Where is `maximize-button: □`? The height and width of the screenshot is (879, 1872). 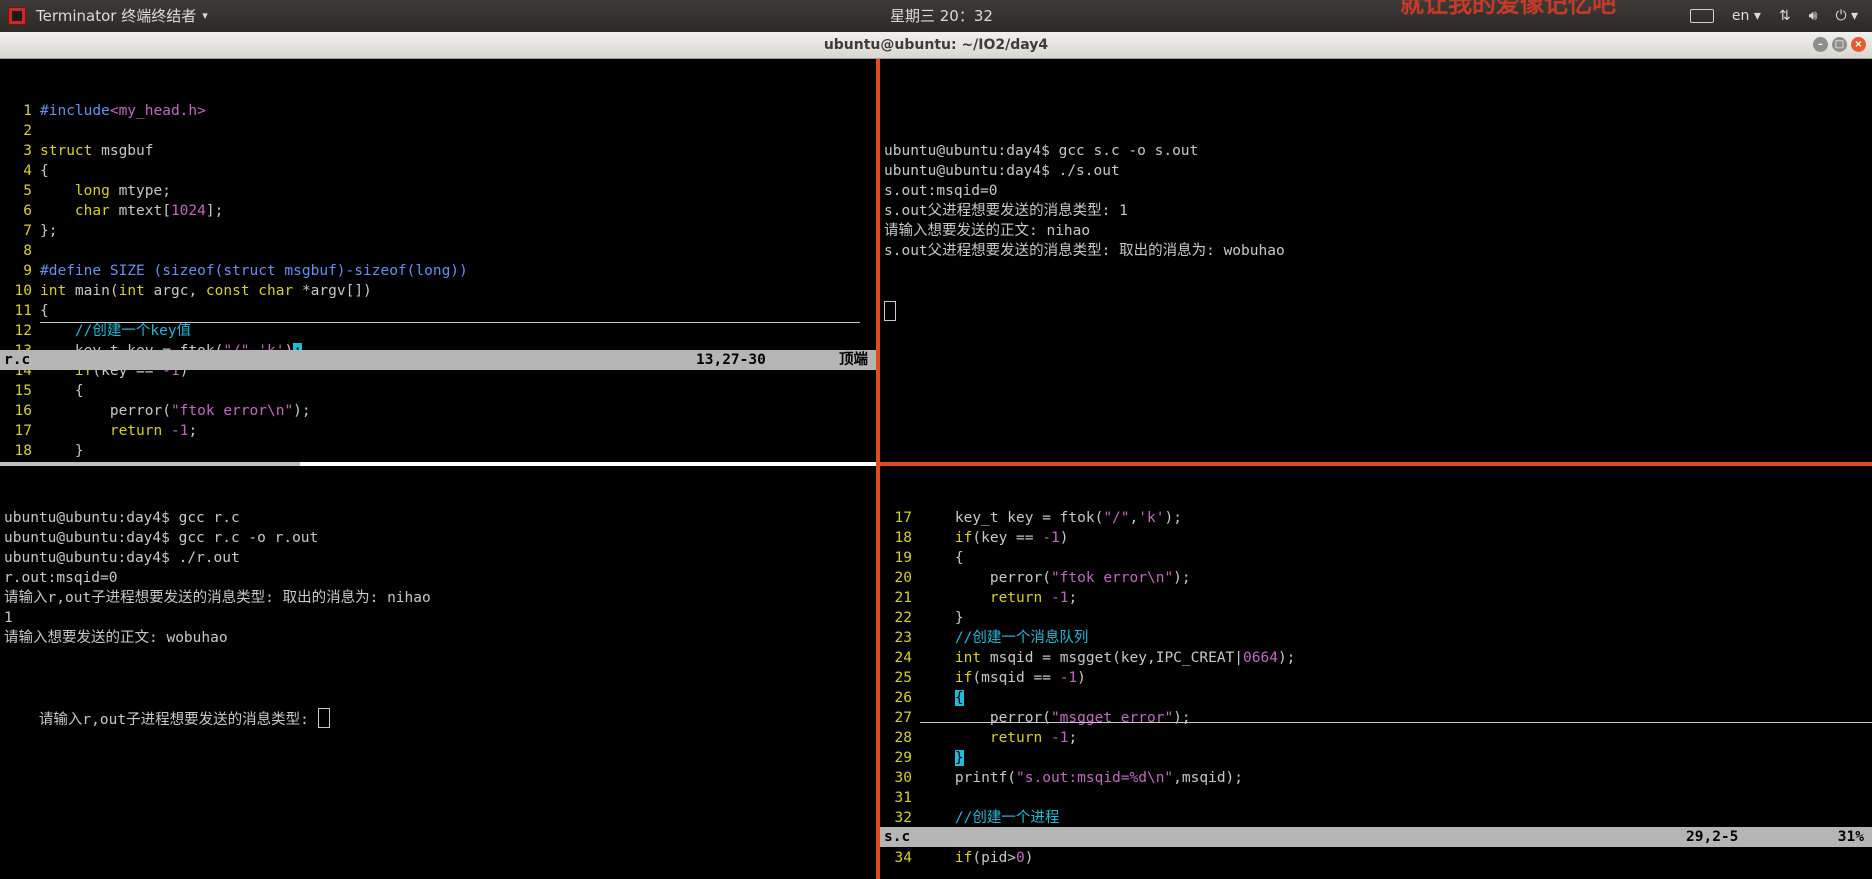 maximize-button: □ is located at coordinates (1839, 44).